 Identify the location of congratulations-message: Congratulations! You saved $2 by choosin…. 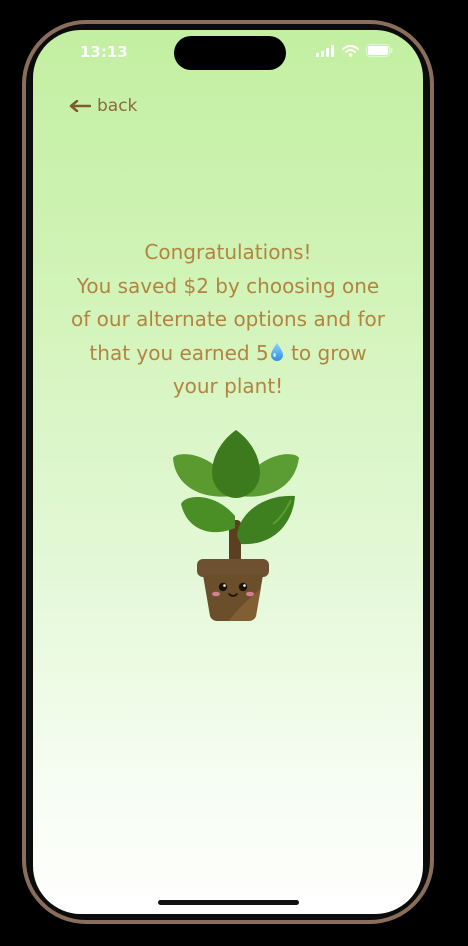
(228, 320).